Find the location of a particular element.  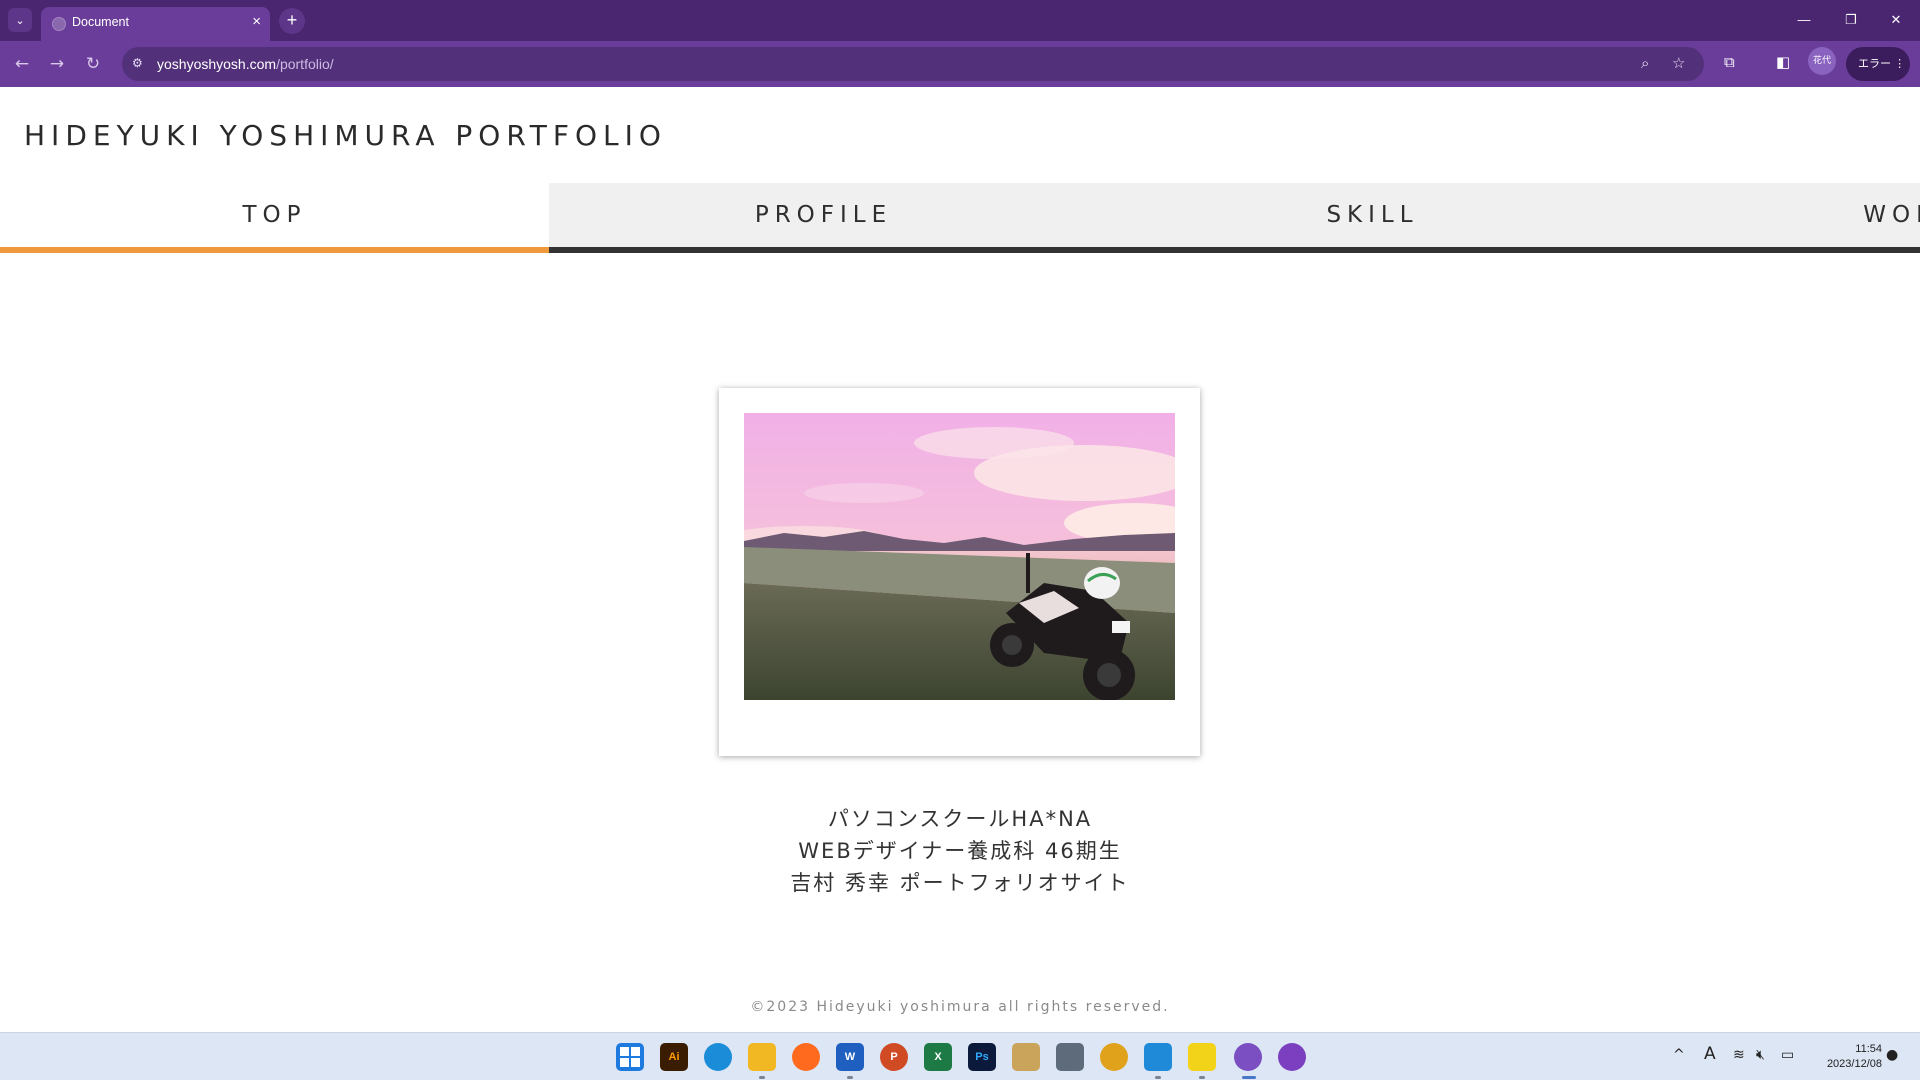

powerpoint-icon: P is located at coordinates (894, 1057).